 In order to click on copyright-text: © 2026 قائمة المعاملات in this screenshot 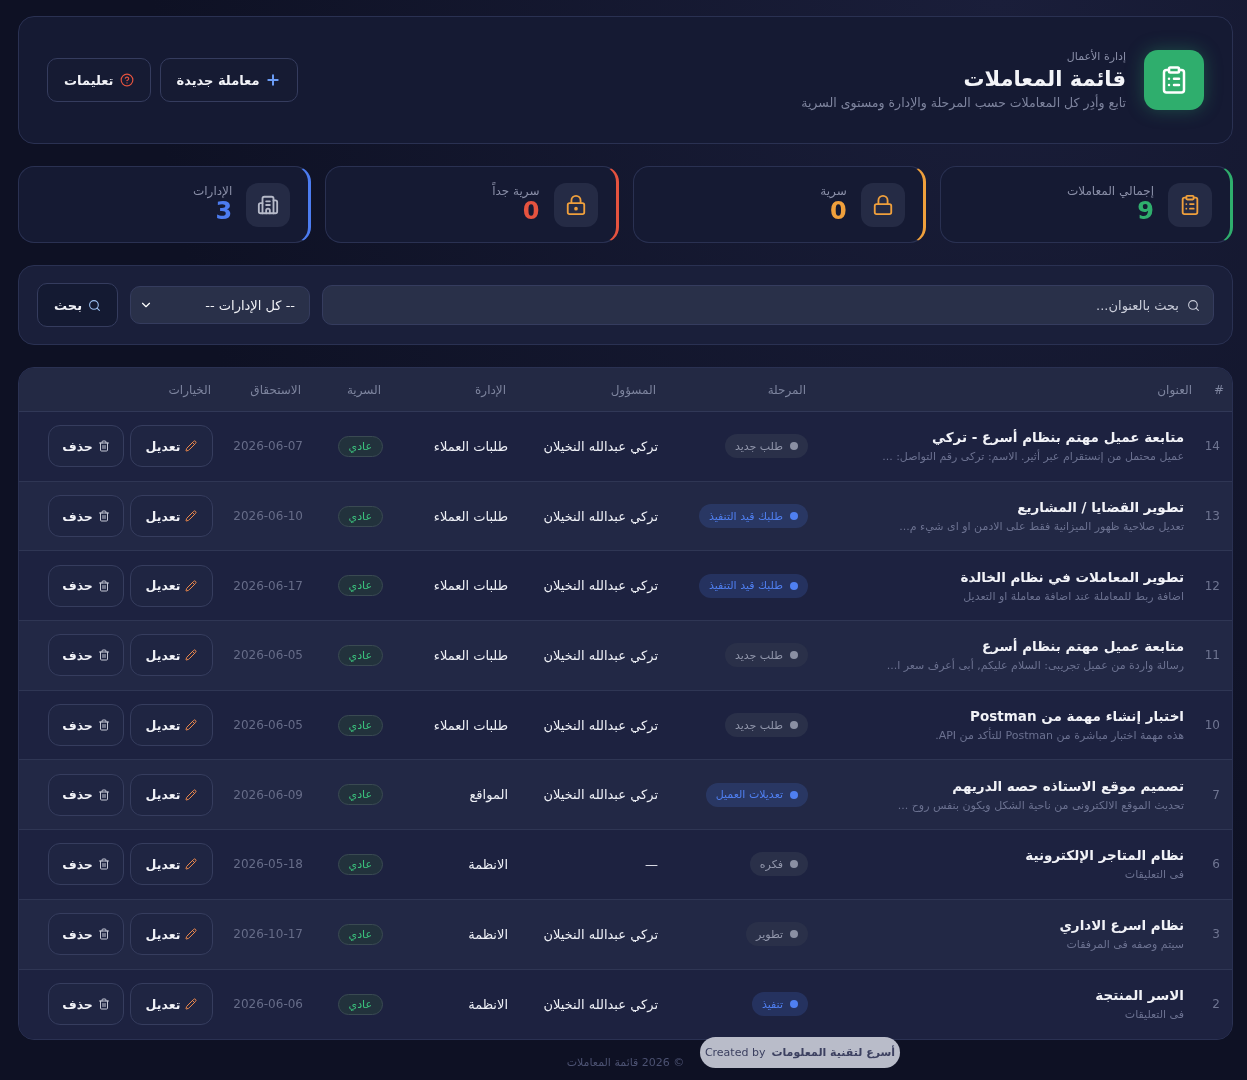, I will do `click(625, 1063)`.